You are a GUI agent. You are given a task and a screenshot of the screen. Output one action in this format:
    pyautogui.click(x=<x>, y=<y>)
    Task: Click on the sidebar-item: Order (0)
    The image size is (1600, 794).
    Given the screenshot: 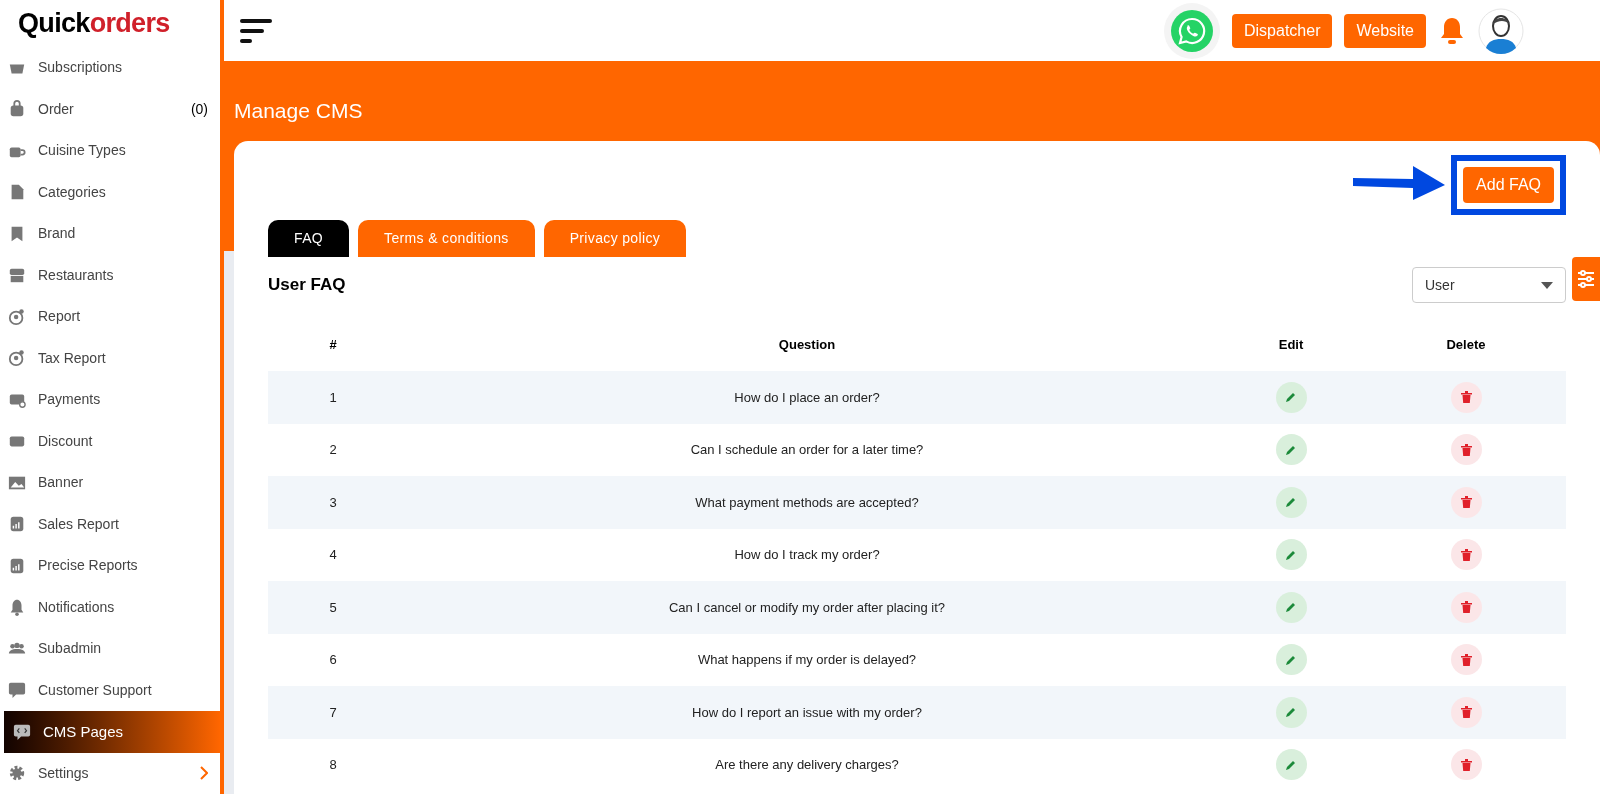 What is the action you would take?
    pyautogui.click(x=110, y=109)
    